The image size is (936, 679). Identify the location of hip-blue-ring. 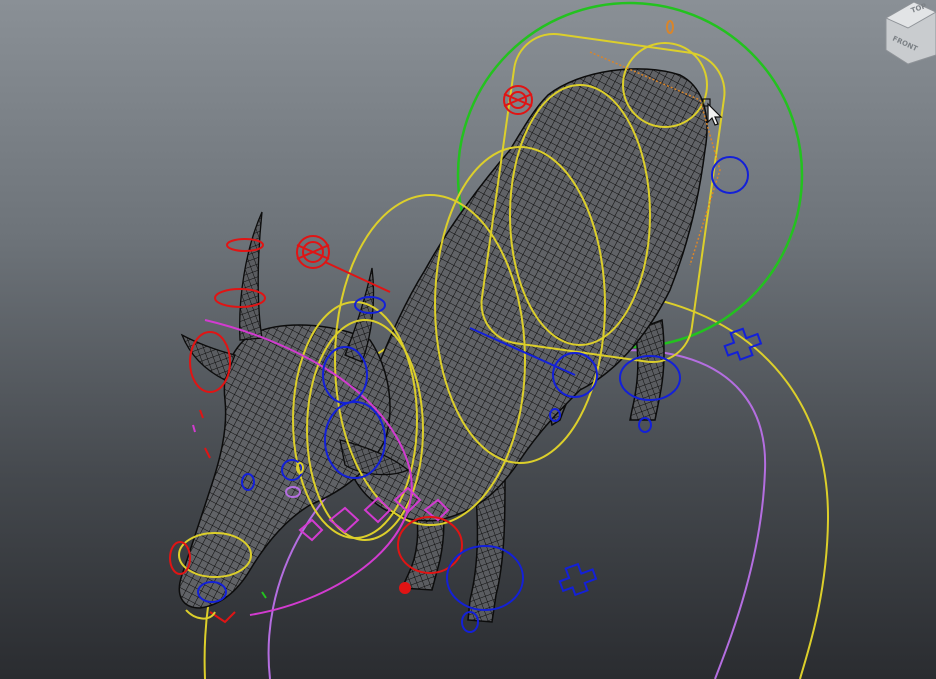
(730, 175).